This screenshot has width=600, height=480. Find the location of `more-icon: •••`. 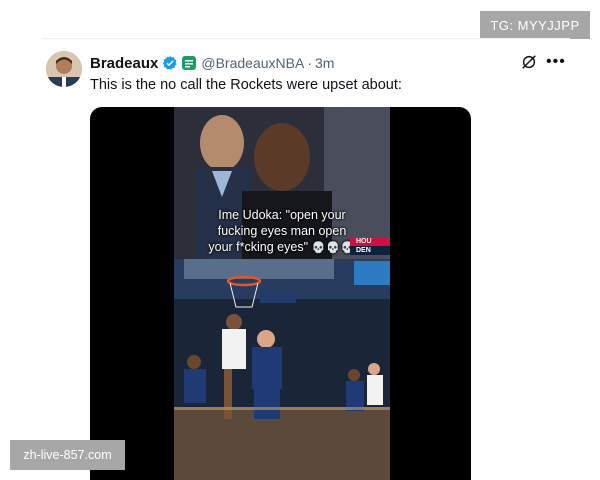

more-icon: ••• is located at coordinates (556, 62).